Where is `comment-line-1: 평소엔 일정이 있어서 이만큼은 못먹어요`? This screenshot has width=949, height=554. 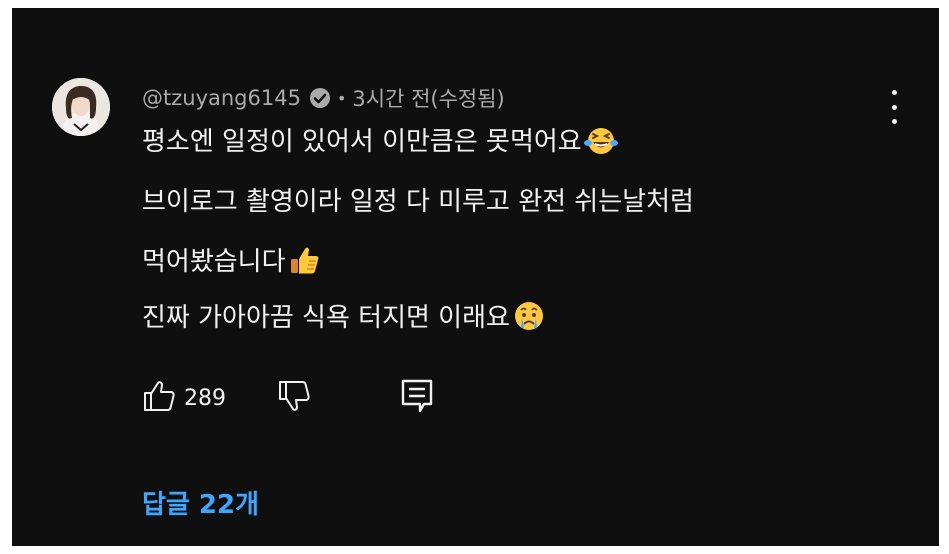 comment-line-1: 평소엔 일정이 있어서 이만큼은 못먹어요 is located at coordinates (380, 145).